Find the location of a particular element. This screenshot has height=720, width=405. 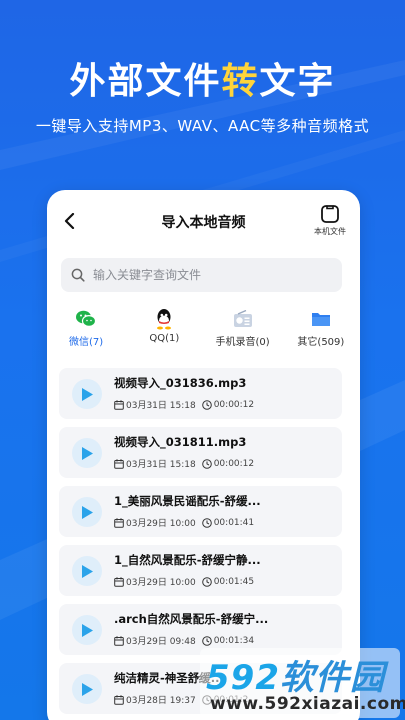

promo-subline: 一键导入支持MP3、WAV、AAC等多种音频格式 is located at coordinates (202, 126).